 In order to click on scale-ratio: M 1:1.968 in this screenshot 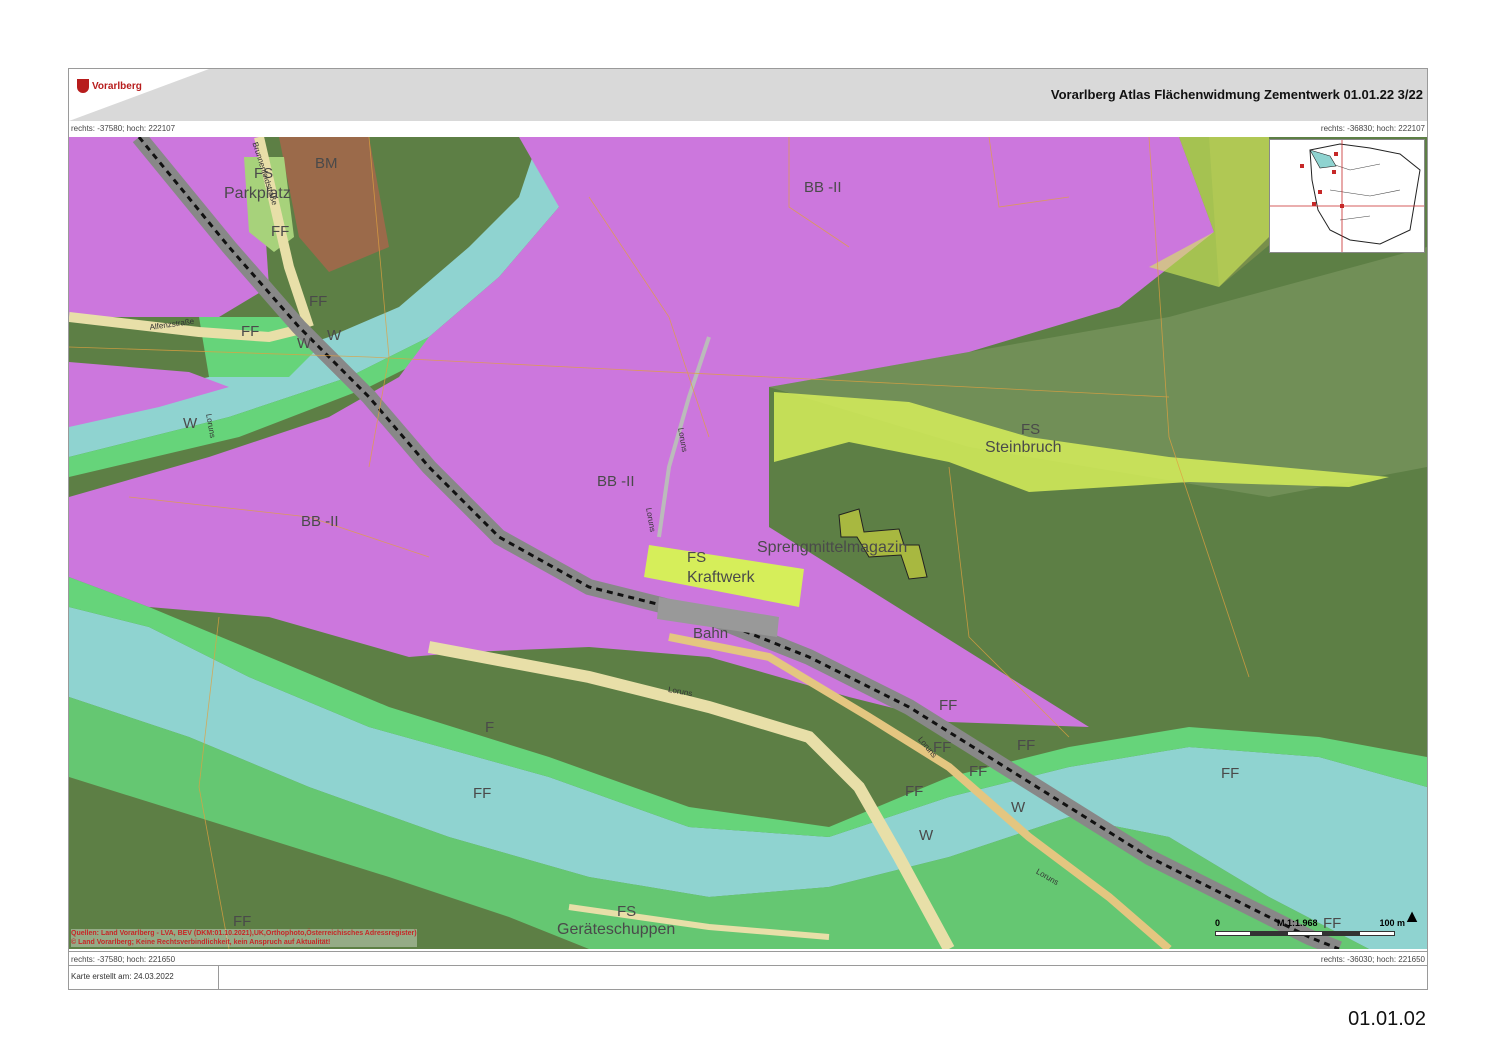, I will do `click(1297, 923)`.